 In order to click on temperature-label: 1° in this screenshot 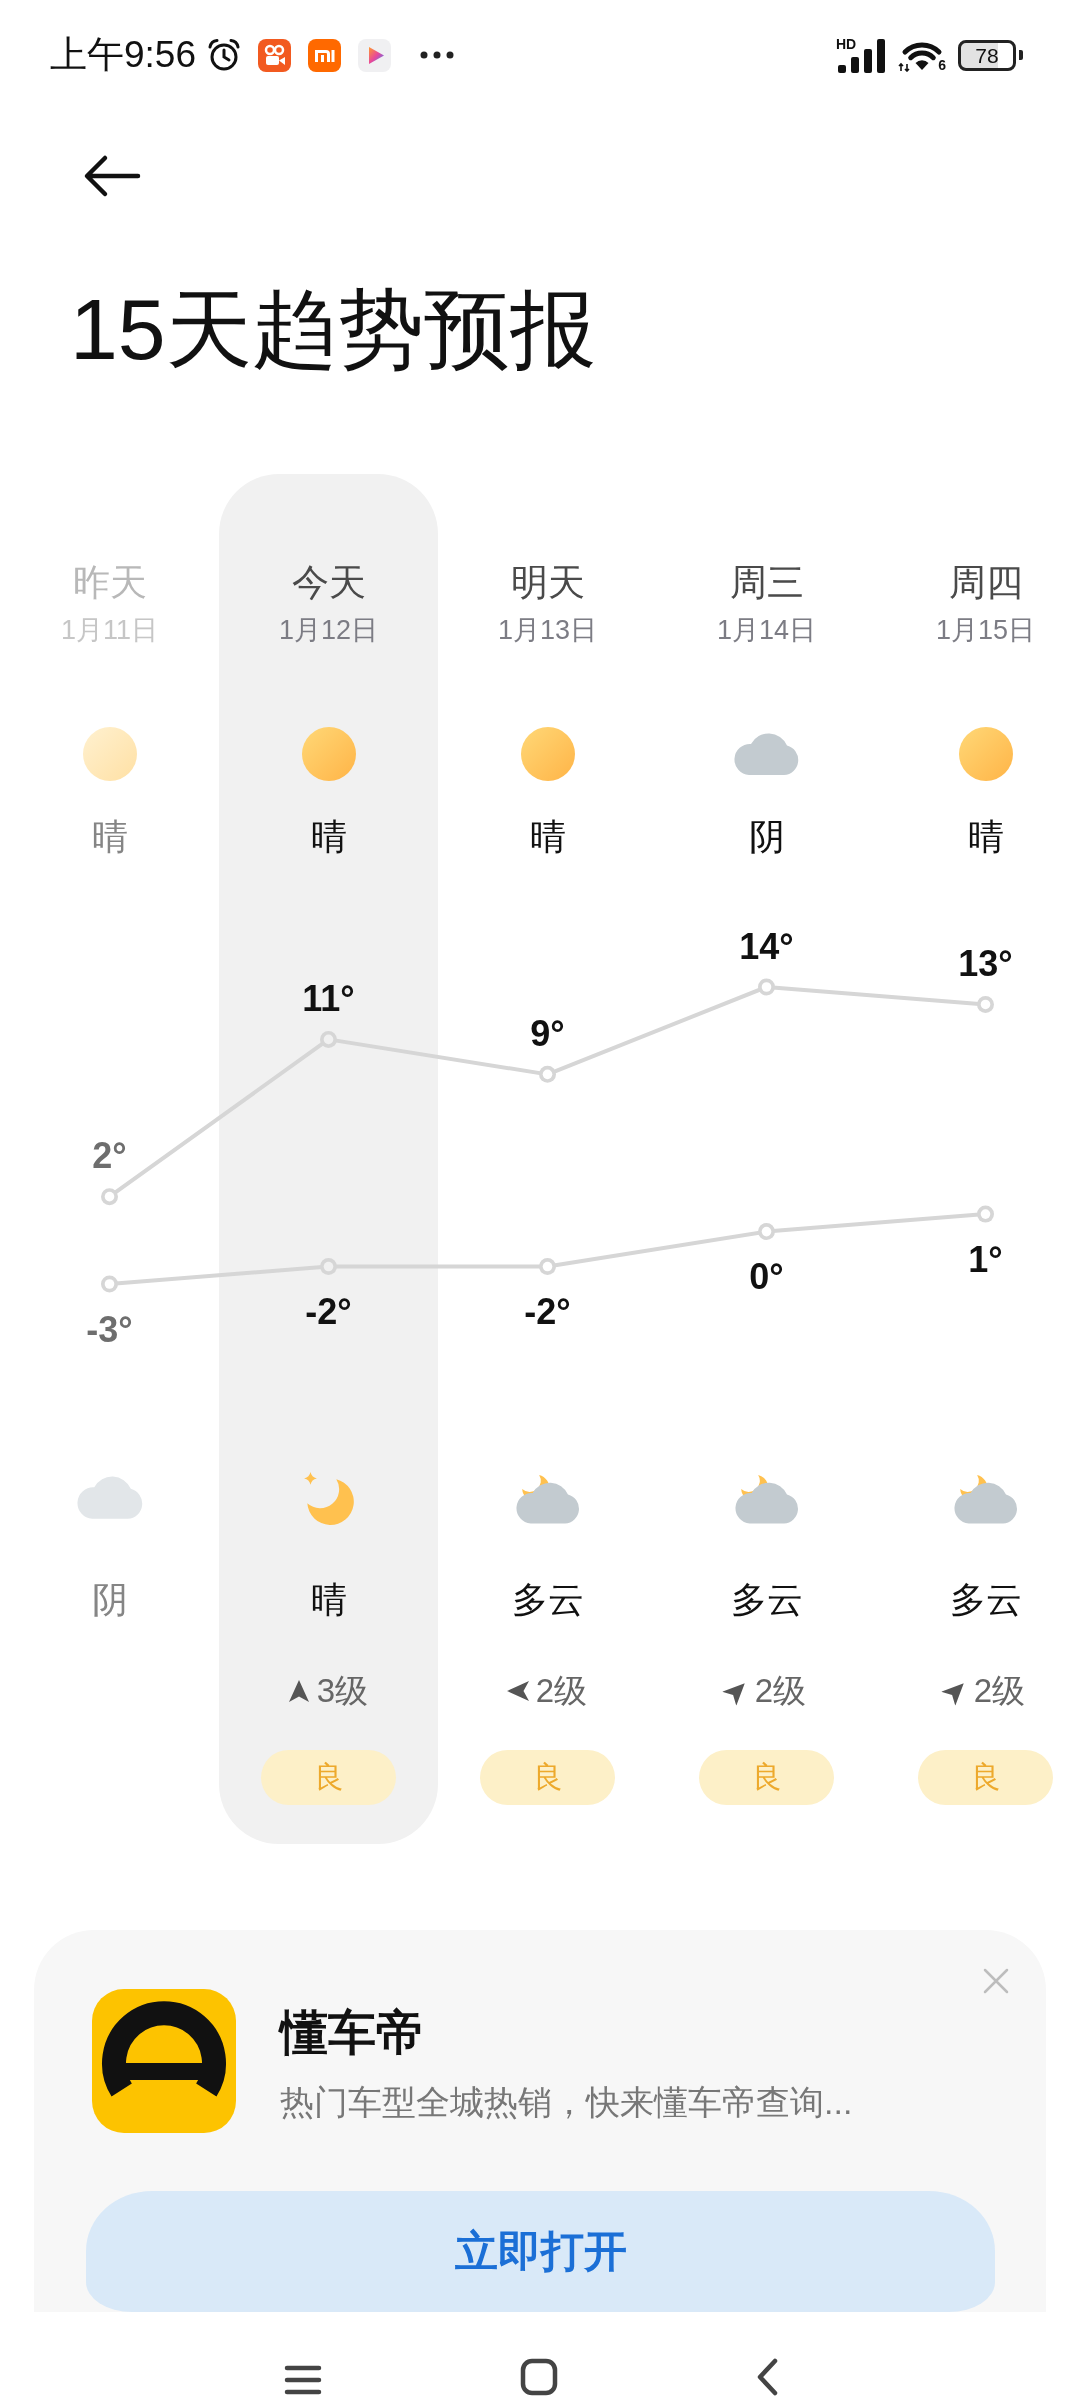, I will do `click(985, 1259)`.